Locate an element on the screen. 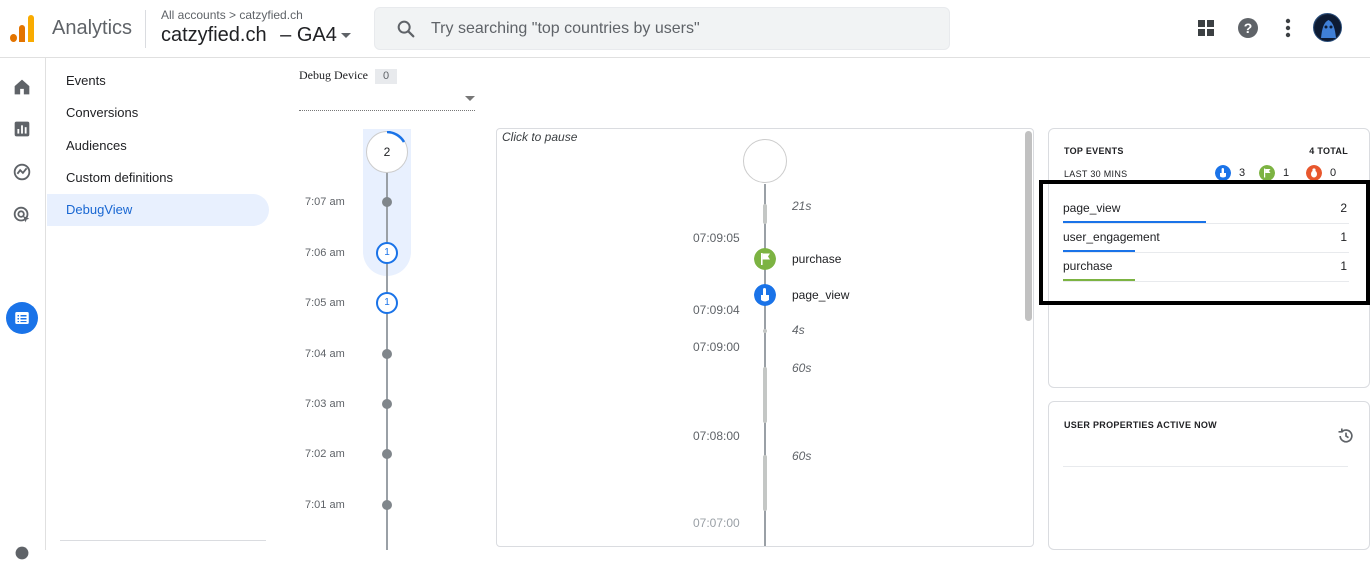  top-event-label: page_view is located at coordinates (1092, 208).